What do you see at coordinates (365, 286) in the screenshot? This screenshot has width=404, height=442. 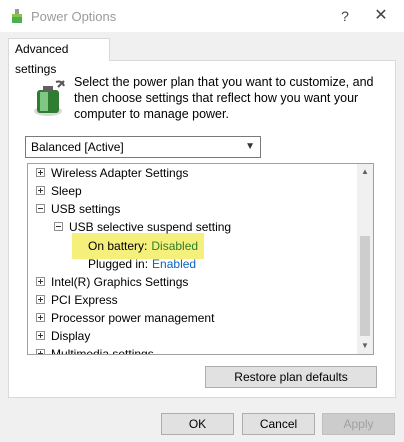 I see `scroll-thumb` at bounding box center [365, 286].